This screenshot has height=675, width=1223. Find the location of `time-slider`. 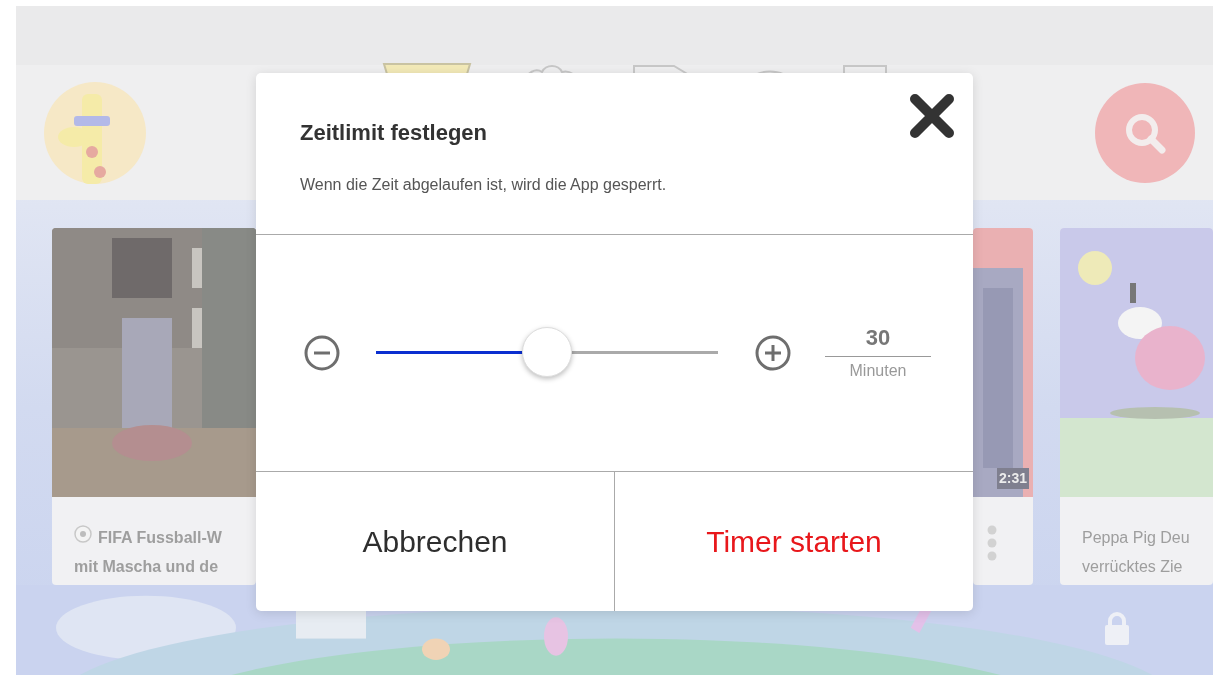

time-slider is located at coordinates (547, 353).